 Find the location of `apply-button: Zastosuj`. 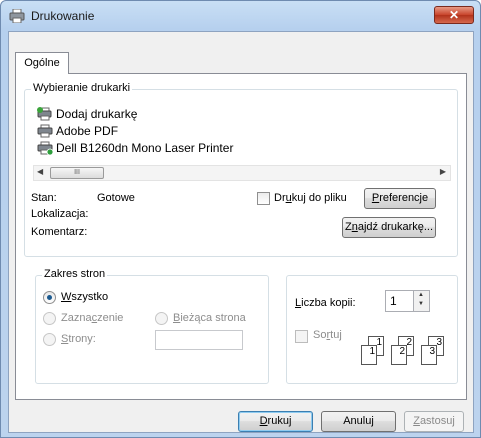

apply-button: Zastosuj is located at coordinates (434, 421).